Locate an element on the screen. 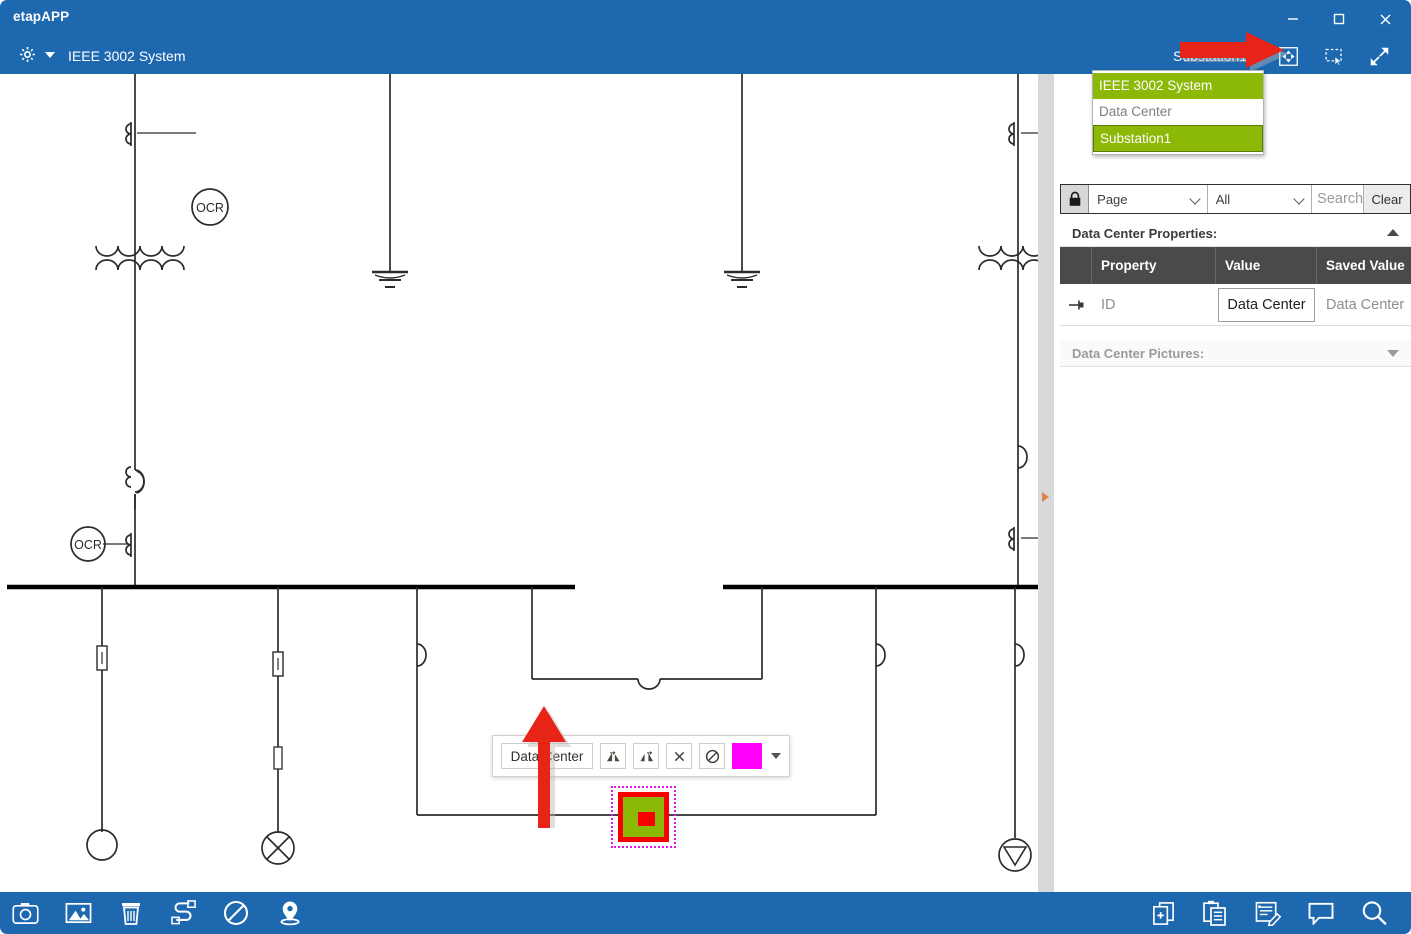  scope-select: Page is located at coordinates (1148, 199).